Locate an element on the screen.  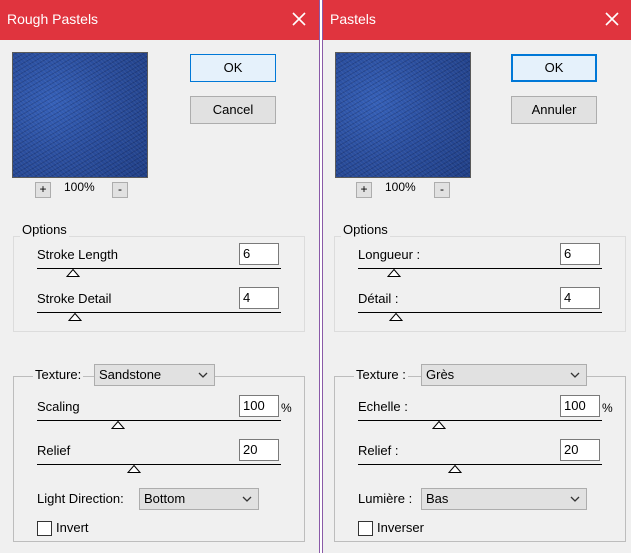
scaling-label: Scaling is located at coordinates (58, 406).